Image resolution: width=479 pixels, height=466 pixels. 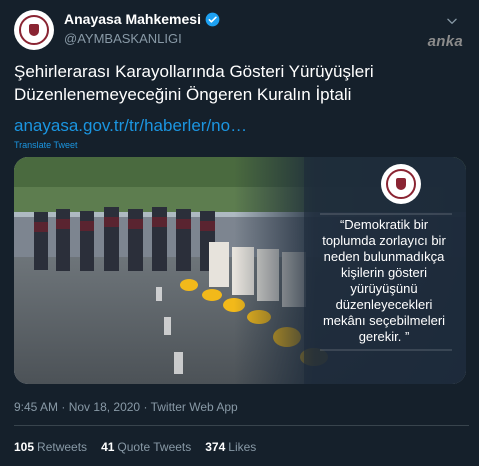 I want to click on likes-stat: 374 Likes, so click(x=230, y=447).